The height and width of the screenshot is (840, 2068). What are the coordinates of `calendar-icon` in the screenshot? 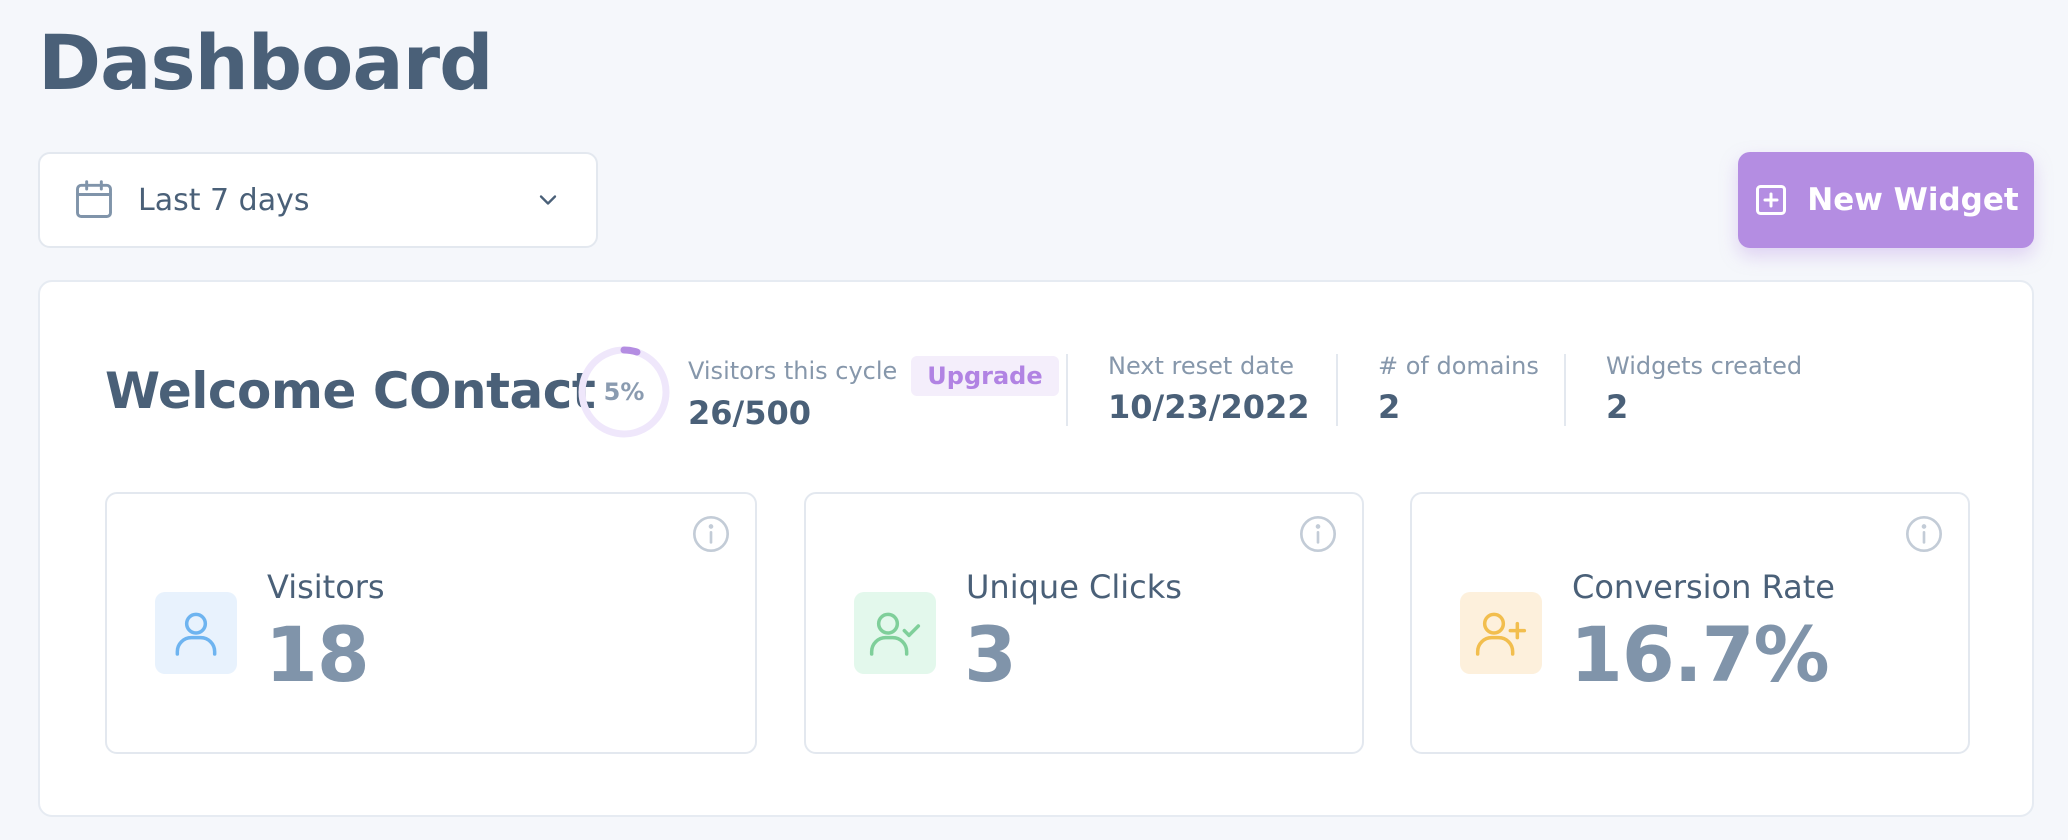 It's located at (94, 199).